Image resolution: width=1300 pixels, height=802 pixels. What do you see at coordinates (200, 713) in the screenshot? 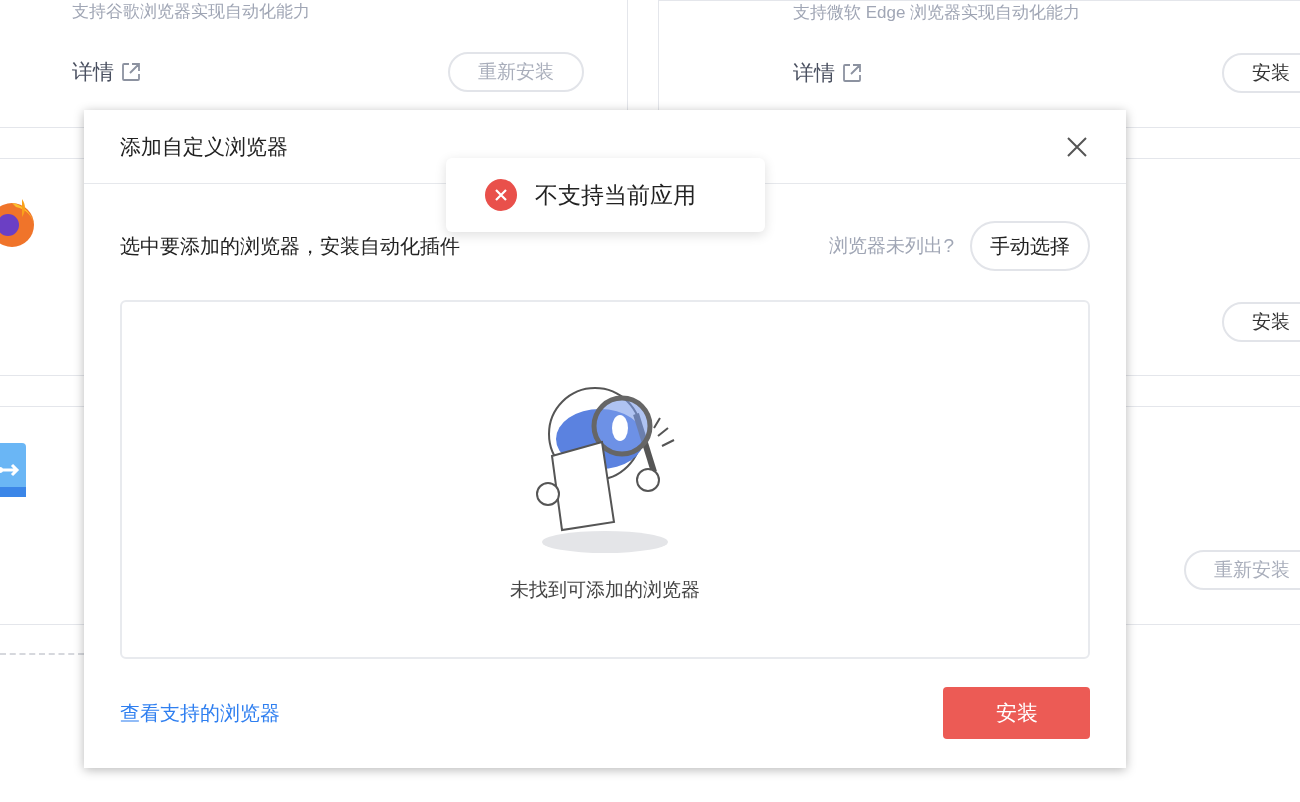
I see `supported-browsers-link: 查看支持的浏览器` at bounding box center [200, 713].